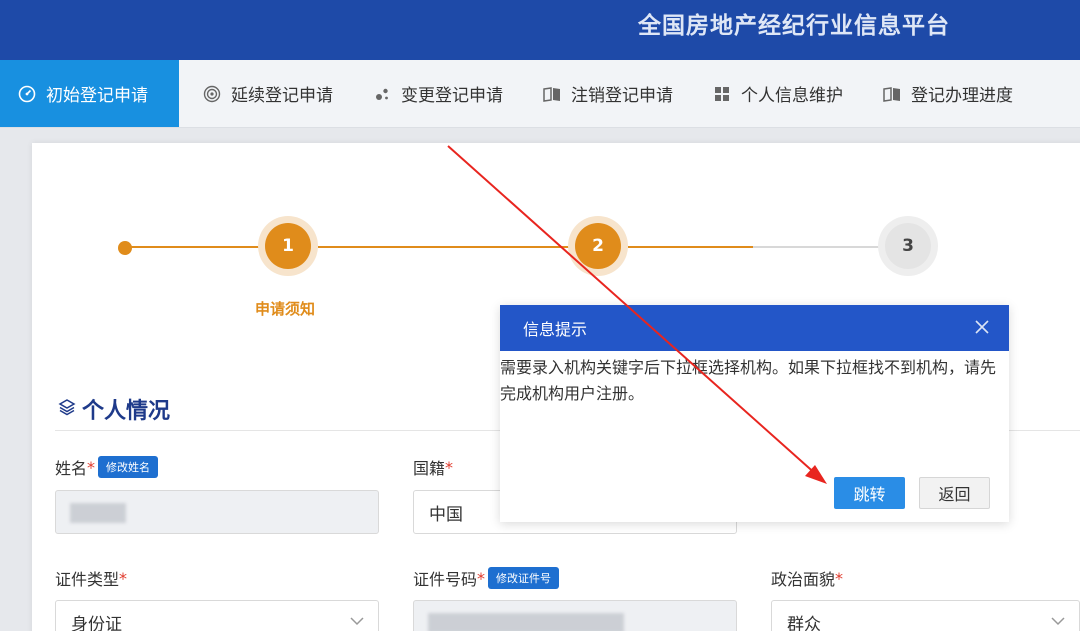  I want to click on step-number: 1, so click(288, 246).